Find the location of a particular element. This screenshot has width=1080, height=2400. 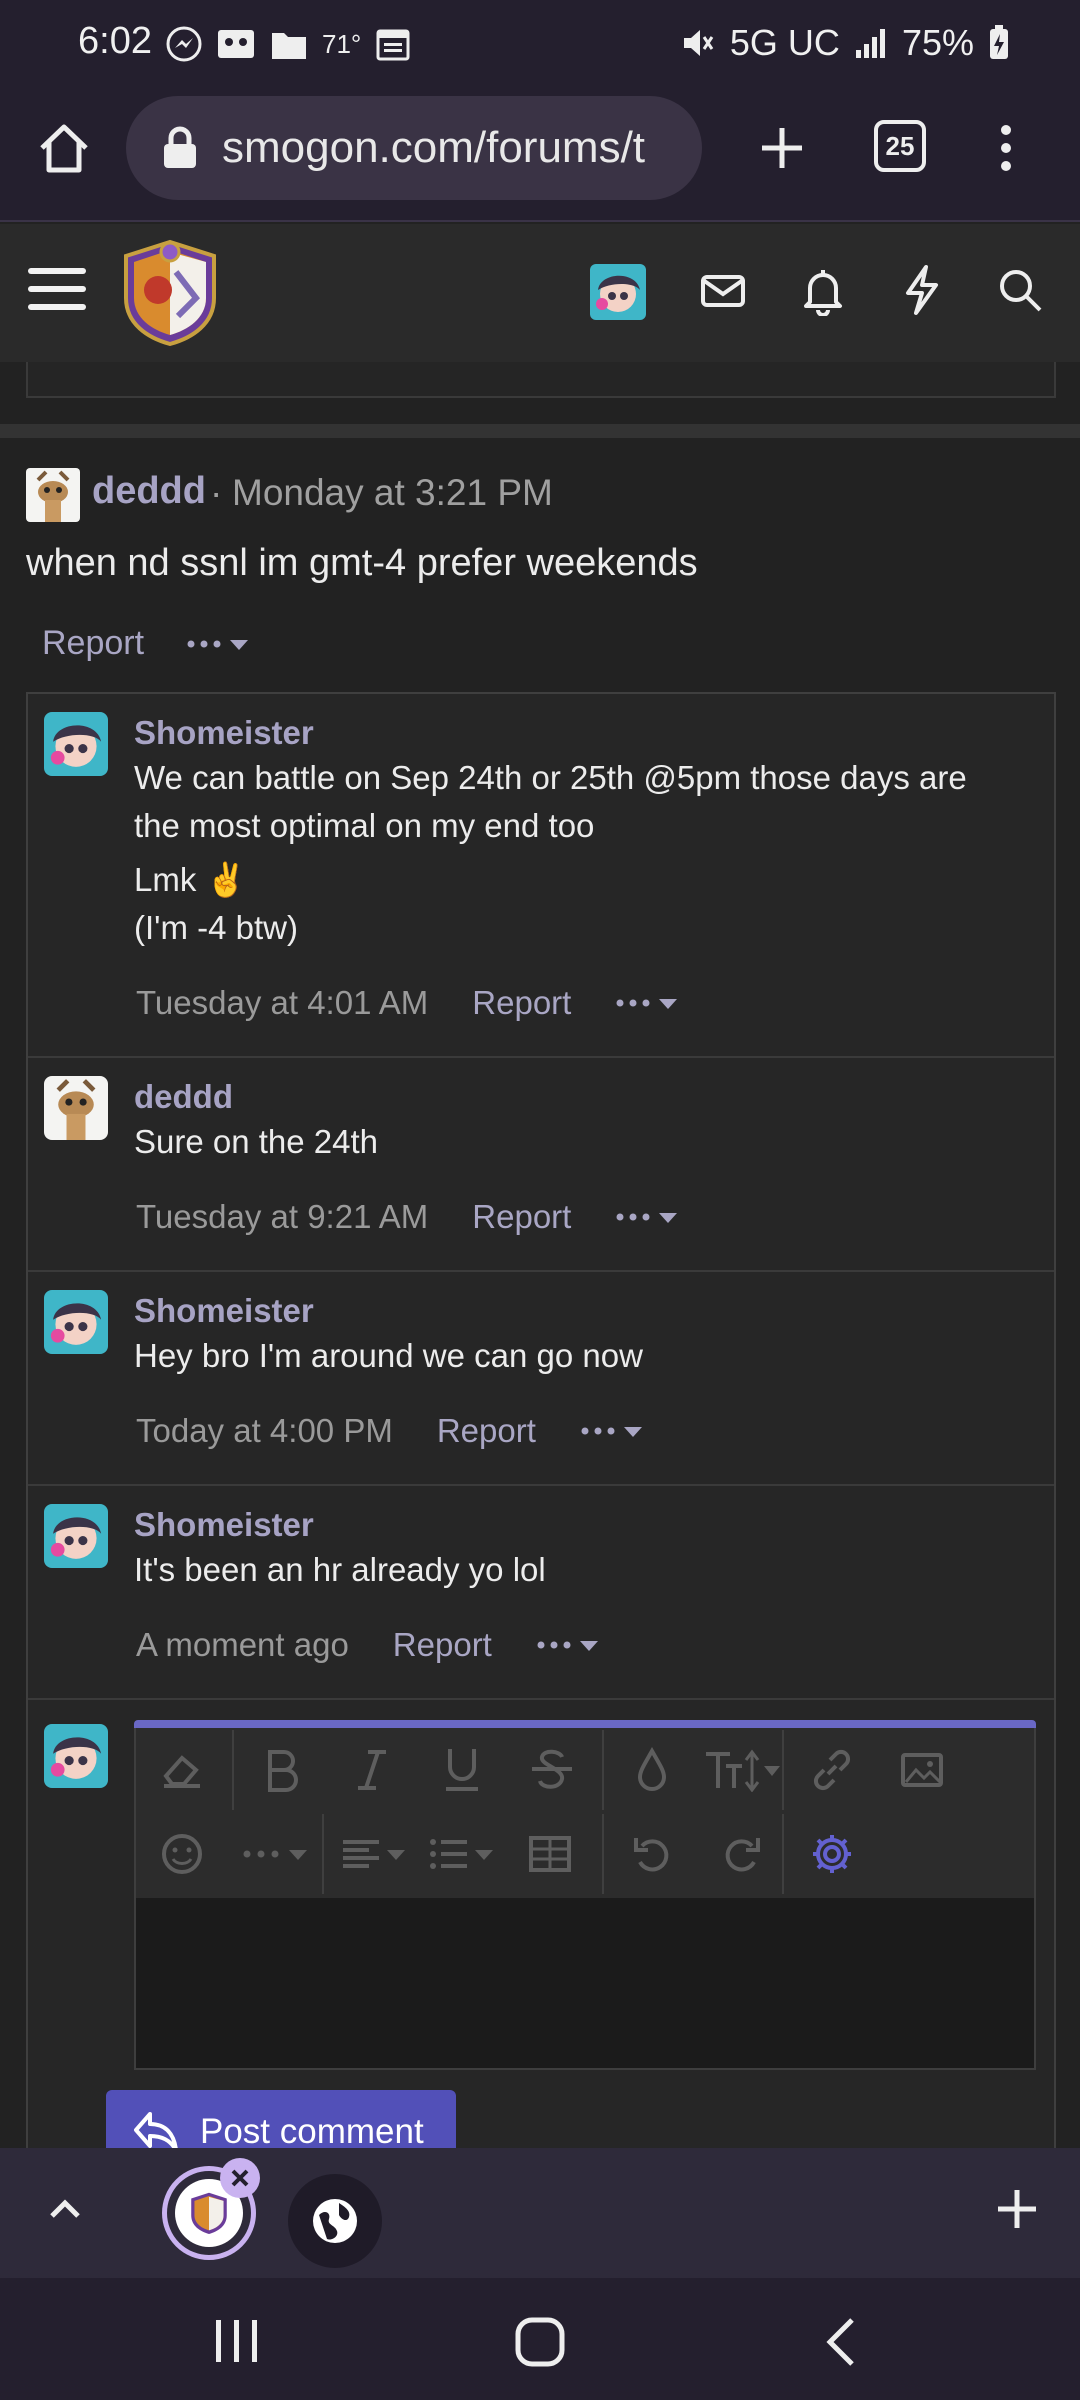

comment-time: Tuesday at 9:21 AM is located at coordinates (282, 1217).